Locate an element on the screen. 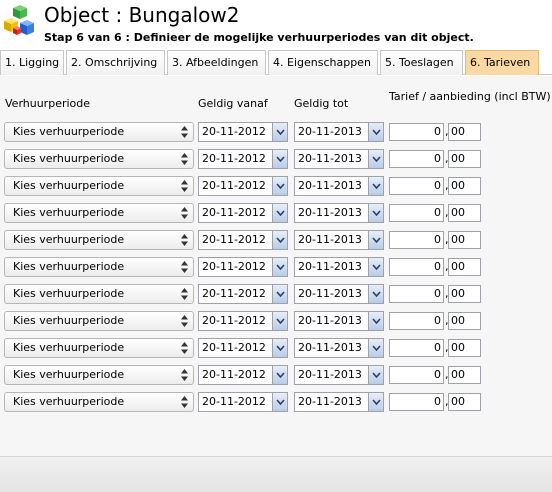 This screenshot has width=552, height=492. valid-from-value: 20-11-2012 is located at coordinates (234, 131).